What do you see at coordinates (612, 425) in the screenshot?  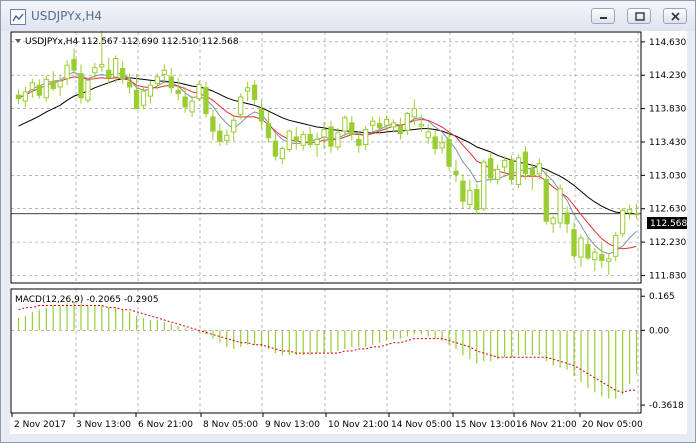 I see `time-tick-label: 20 Nov 05:00` at bounding box center [612, 425].